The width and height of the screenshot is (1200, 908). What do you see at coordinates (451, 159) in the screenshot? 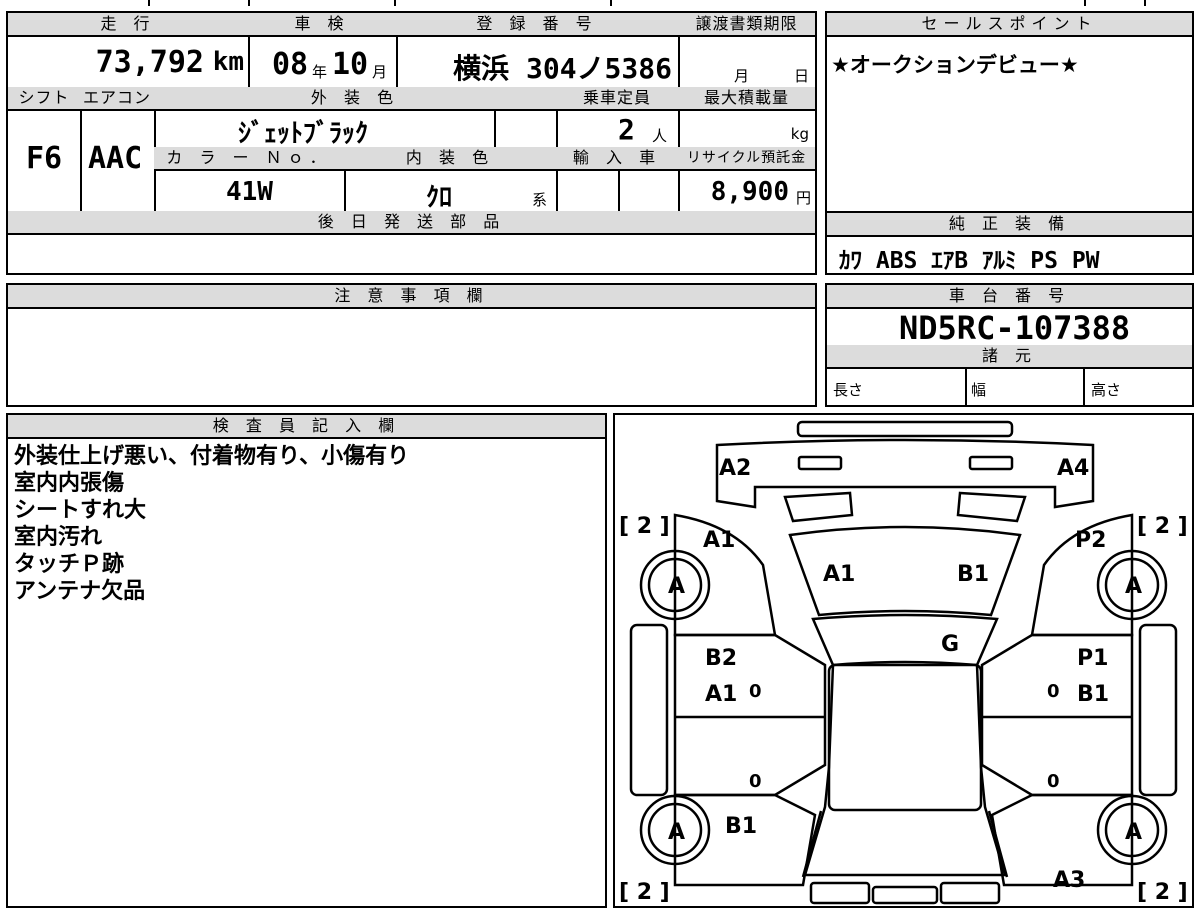
I see `interior-color-header: 内 装 色` at bounding box center [451, 159].